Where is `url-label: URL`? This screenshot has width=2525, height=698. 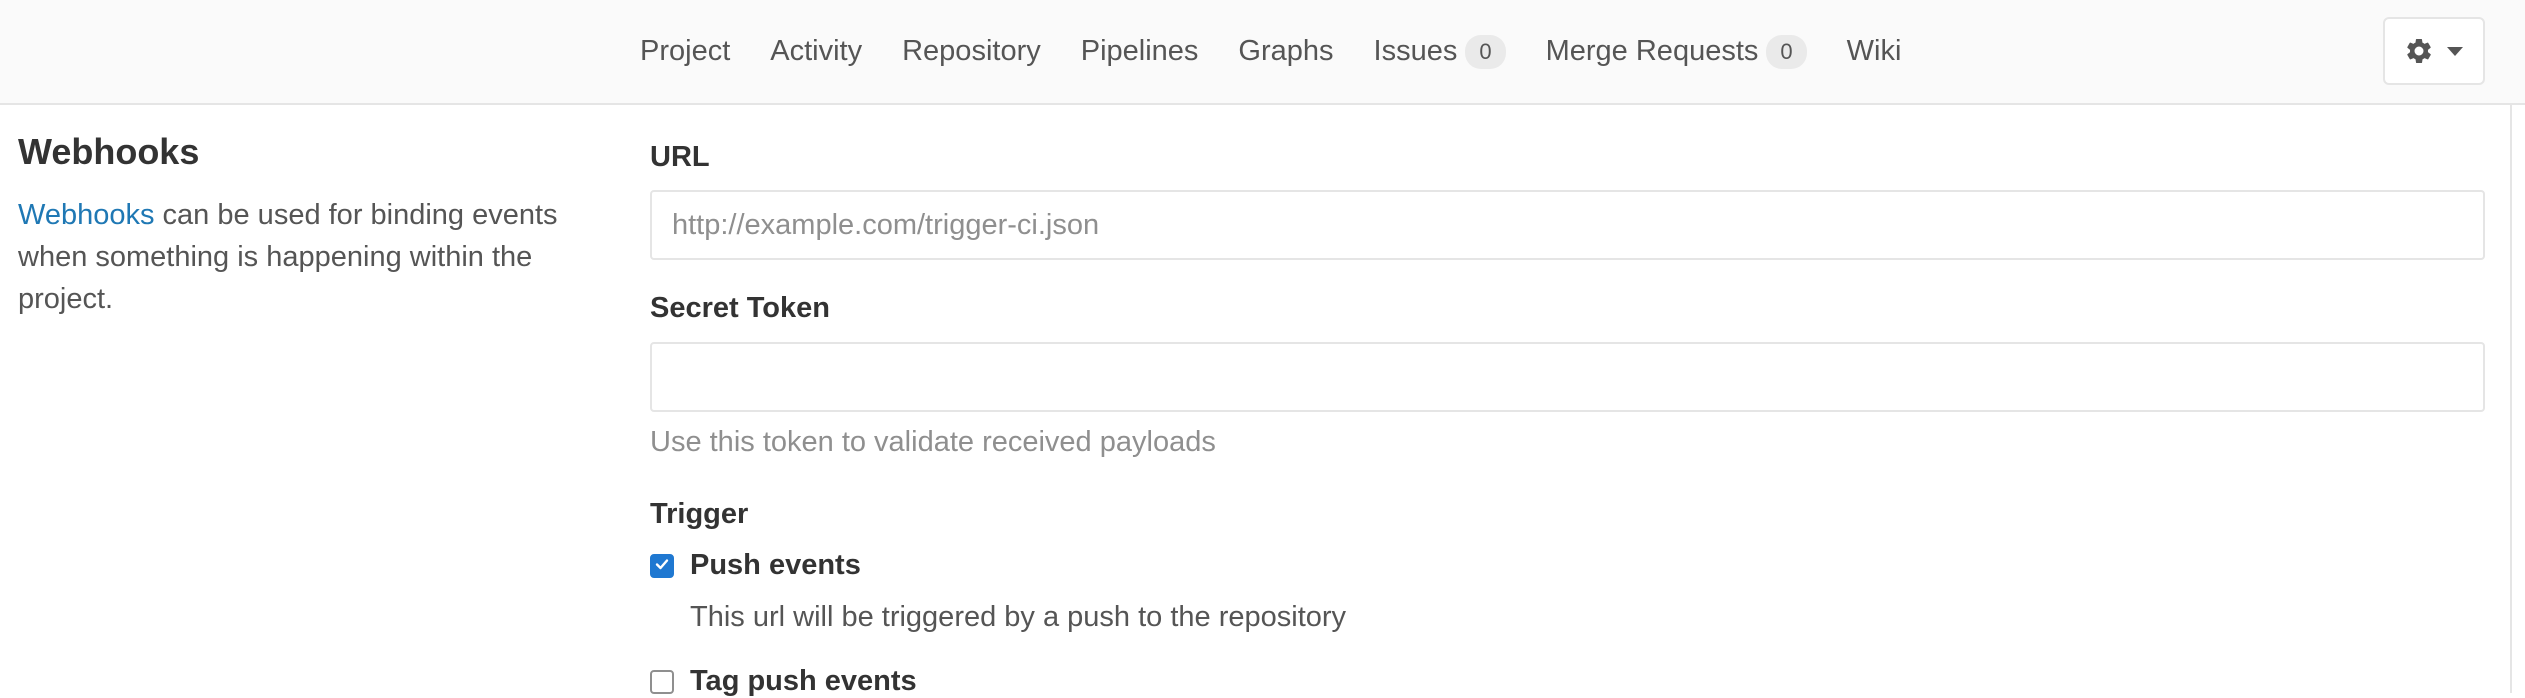 url-label: URL is located at coordinates (680, 157).